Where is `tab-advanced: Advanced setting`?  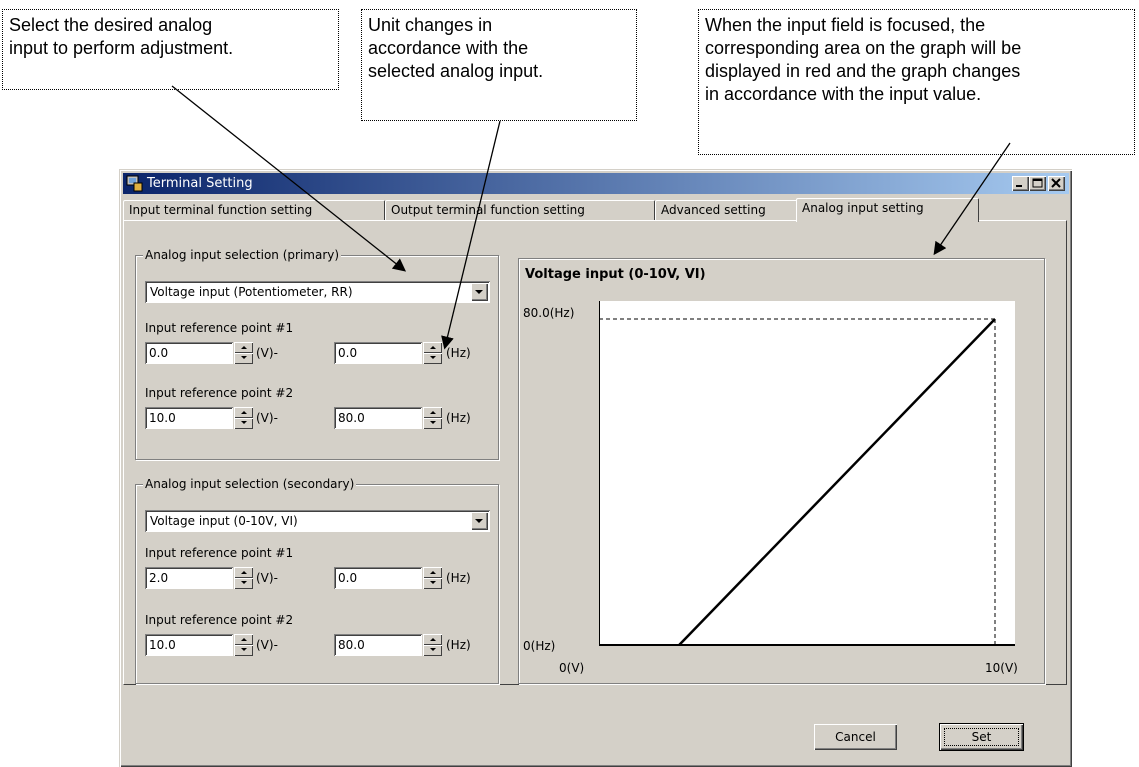 tab-advanced: Advanced setting is located at coordinates (726, 210).